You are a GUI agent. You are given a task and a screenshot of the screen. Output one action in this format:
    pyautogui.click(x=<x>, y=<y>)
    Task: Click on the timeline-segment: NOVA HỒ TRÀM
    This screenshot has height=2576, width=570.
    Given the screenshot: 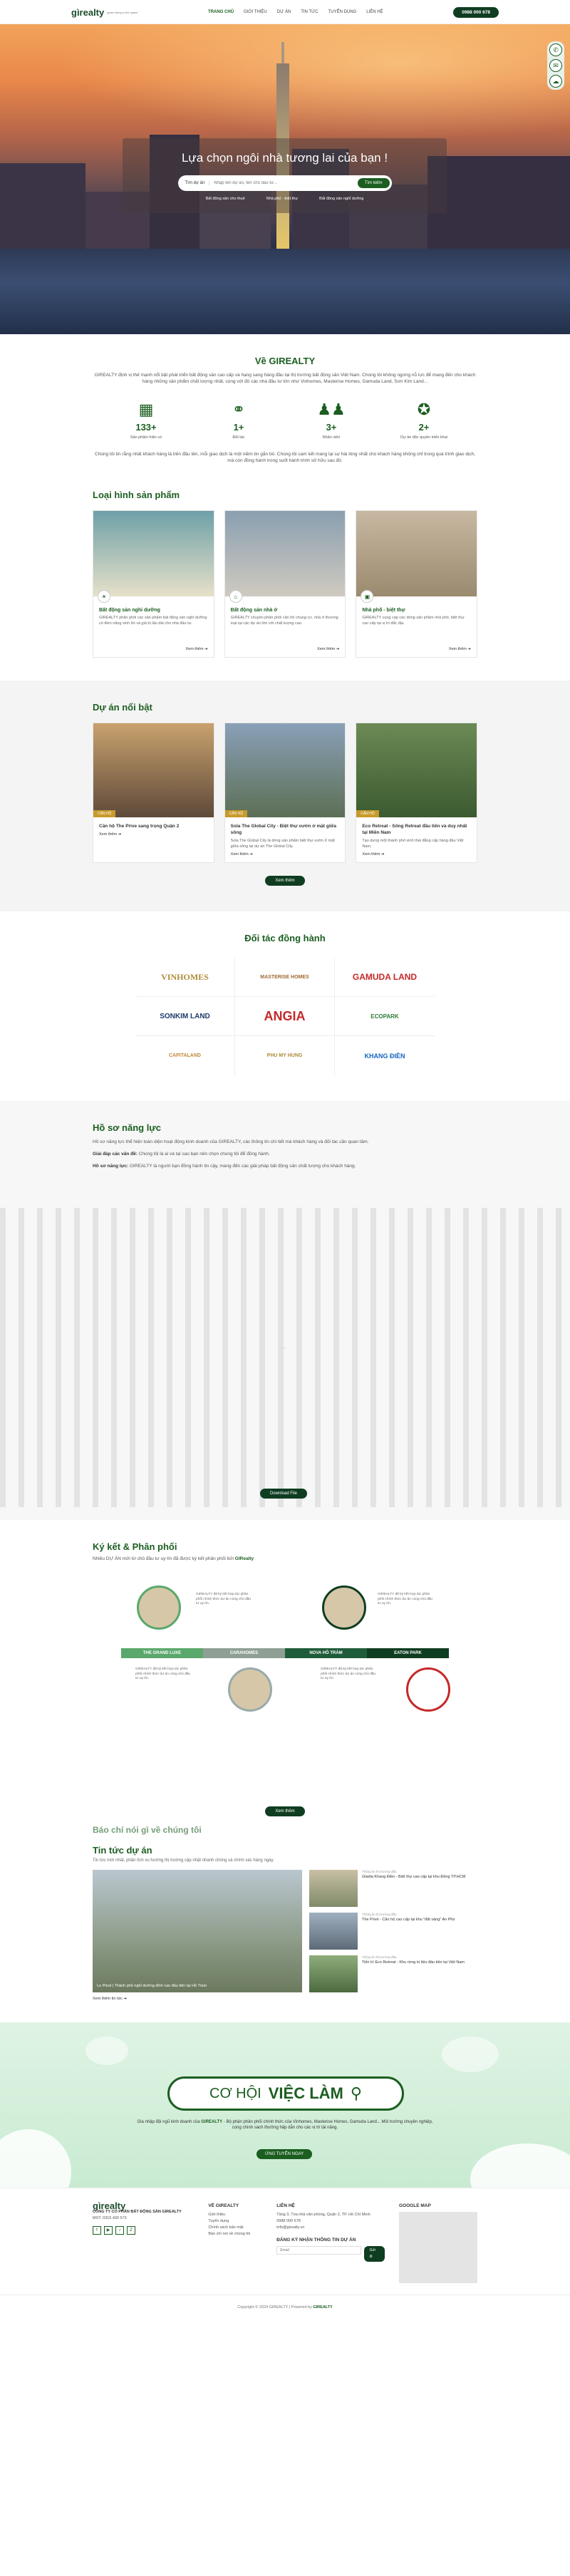 What is the action you would take?
    pyautogui.click(x=326, y=1653)
    